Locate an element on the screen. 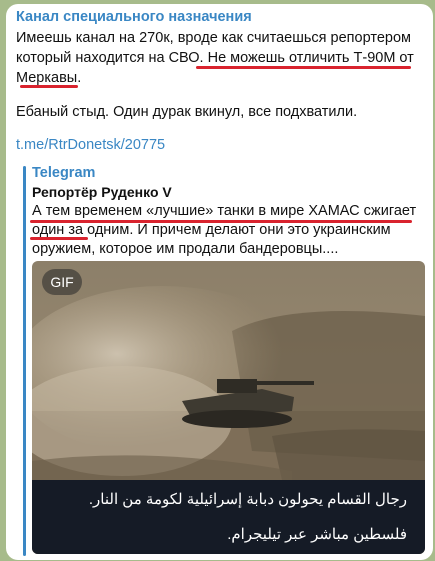  channel-name: Канал специального назначения is located at coordinates (134, 17).